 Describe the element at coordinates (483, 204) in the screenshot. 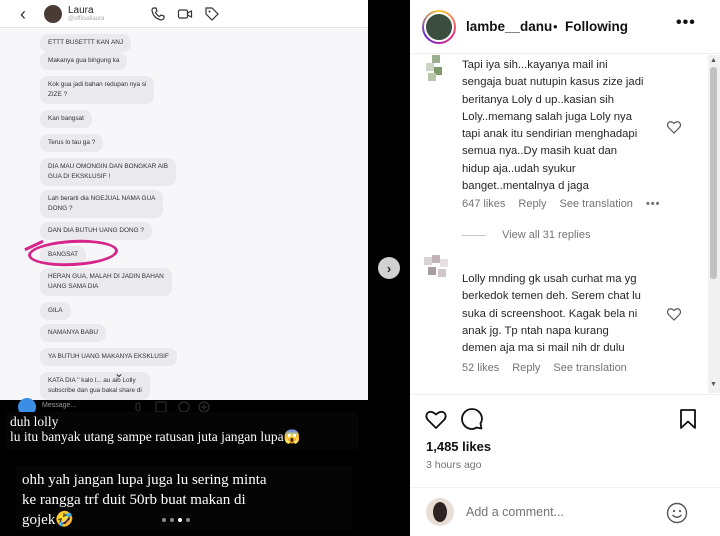

I see `comment-likes: 647 likes` at that location.